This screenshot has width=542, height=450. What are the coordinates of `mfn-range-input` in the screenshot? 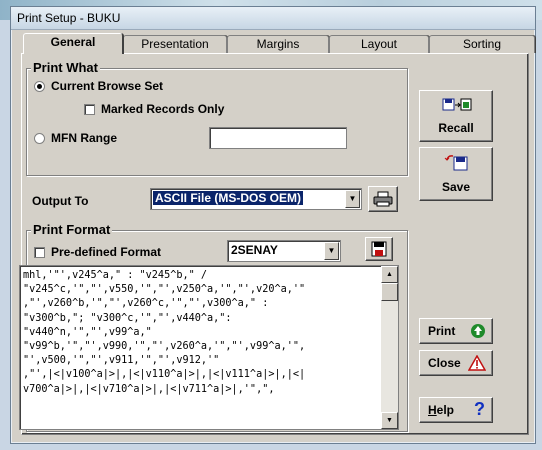 It's located at (278, 138).